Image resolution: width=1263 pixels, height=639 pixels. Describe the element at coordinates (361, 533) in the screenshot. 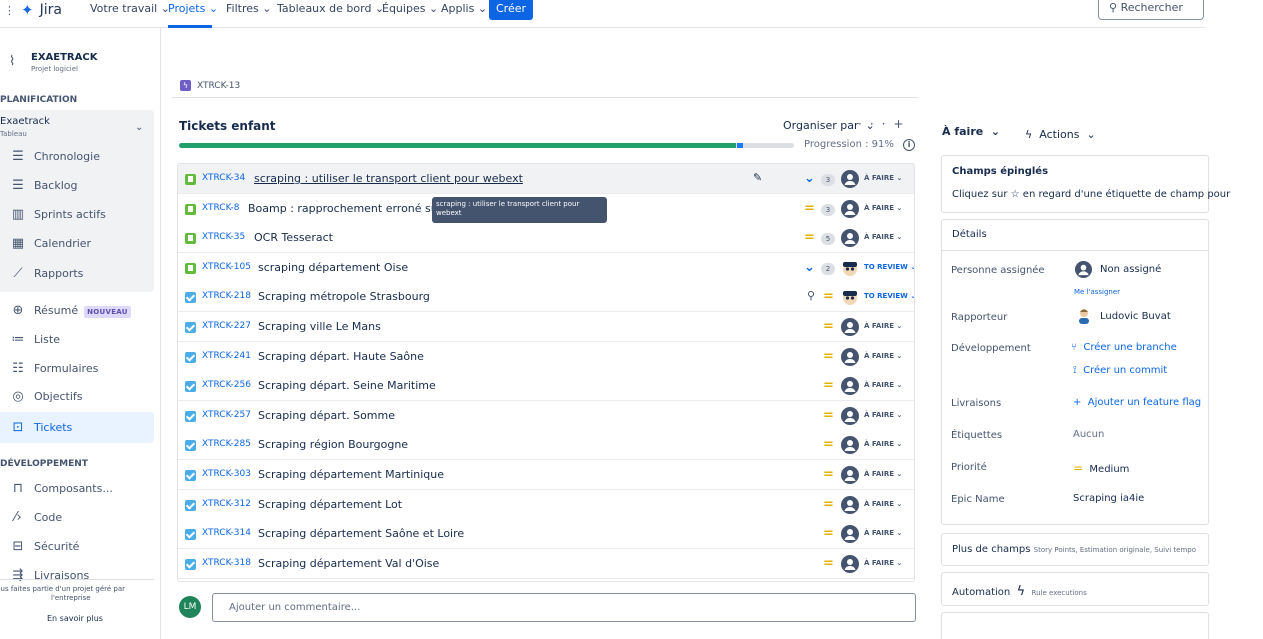

I see `issue-summary: Scraping département Saône et Loire` at that location.